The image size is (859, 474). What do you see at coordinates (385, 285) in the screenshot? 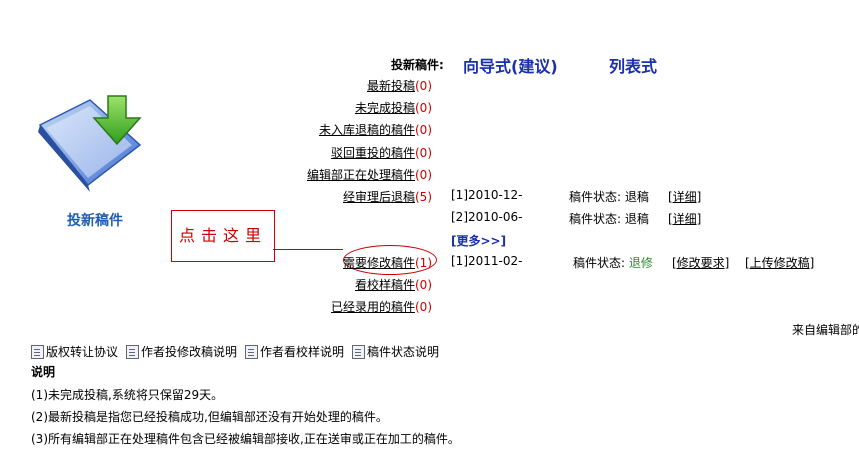
I see `proof-link: 看校样稿件` at bounding box center [385, 285].